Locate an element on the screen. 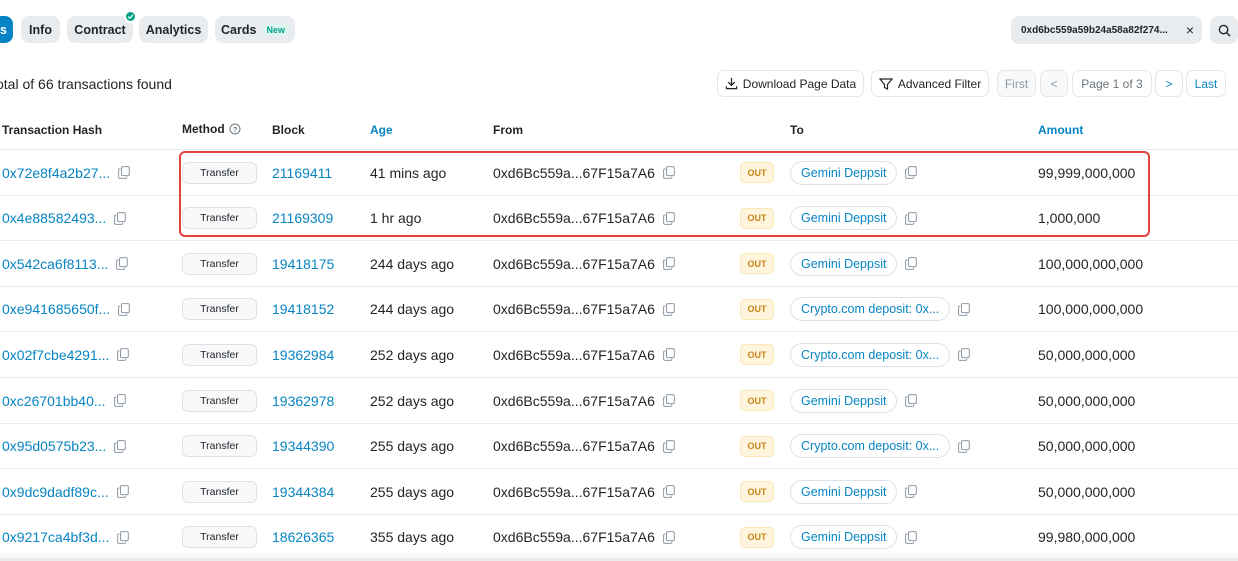 Image resolution: width=1238 pixels, height=561 pixels. block-cell: 19362984 is located at coordinates (303, 354).